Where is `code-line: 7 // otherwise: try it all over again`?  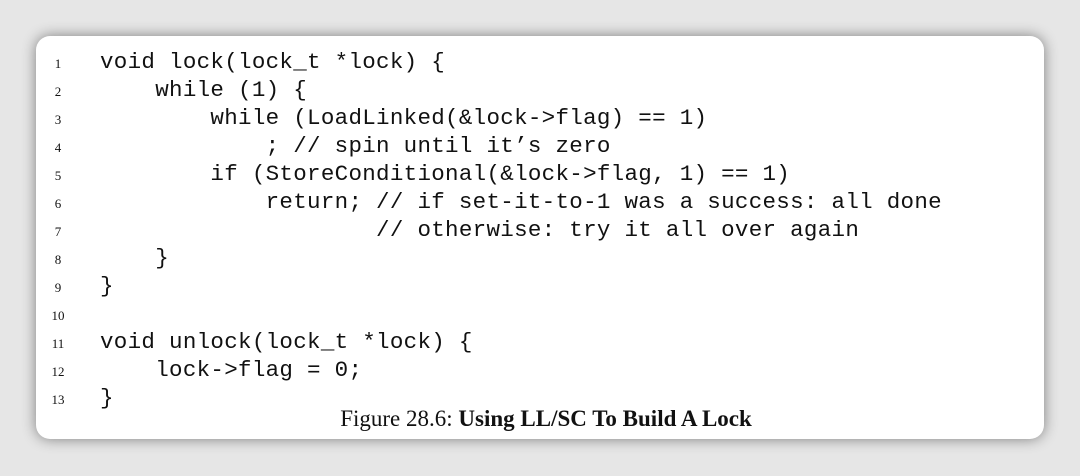 code-line: 7 // otherwise: try it all over again is located at coordinates (540, 230).